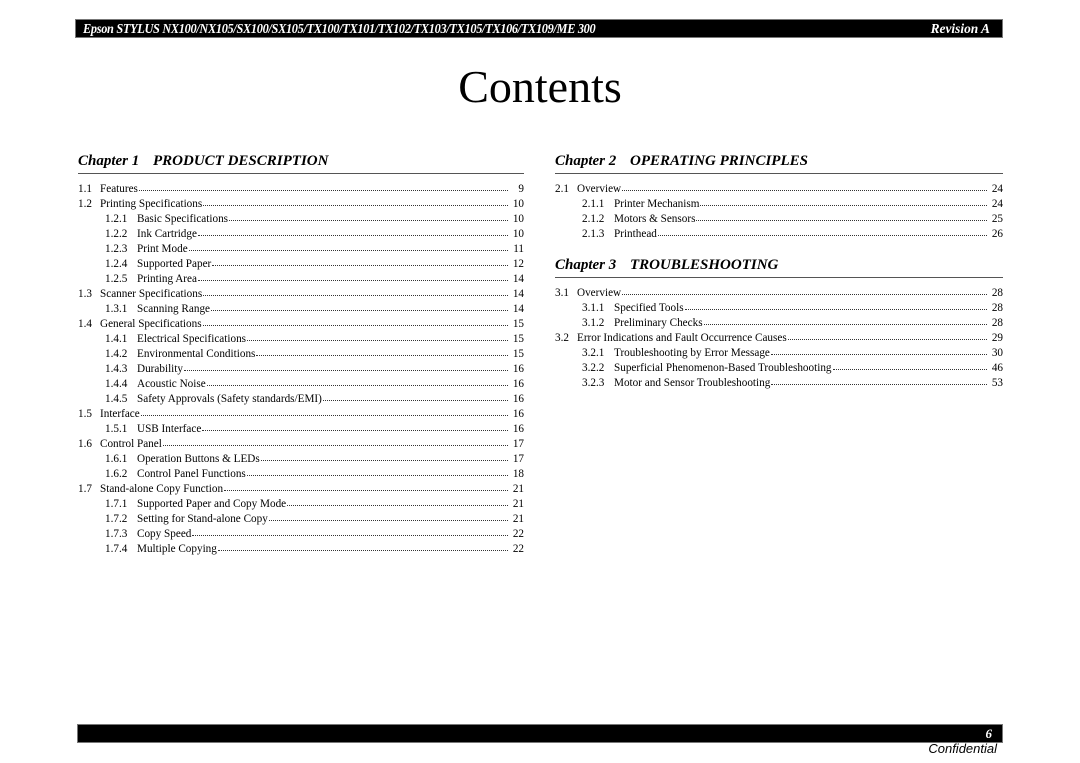 Image resolution: width=1080 pixels, height=763 pixels. I want to click on toc-entry: 2.1.2 Motors & Sensors 25, so click(779, 217).